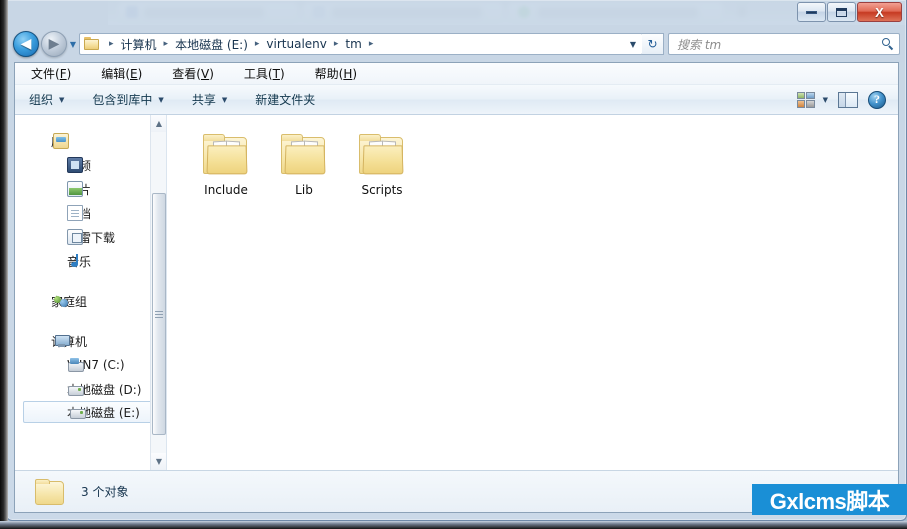 Image resolution: width=907 pixels, height=529 pixels. I want to click on navigation-scrollbar: ▲ ▼, so click(158, 292).